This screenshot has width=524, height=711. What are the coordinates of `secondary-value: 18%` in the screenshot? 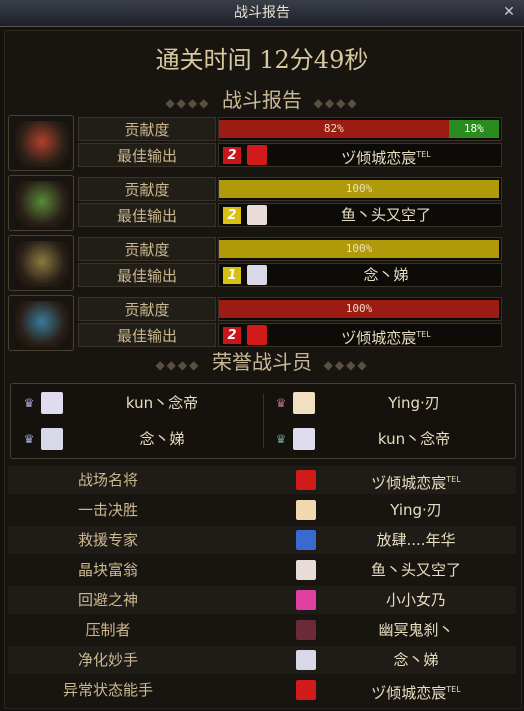 It's located at (473, 128).